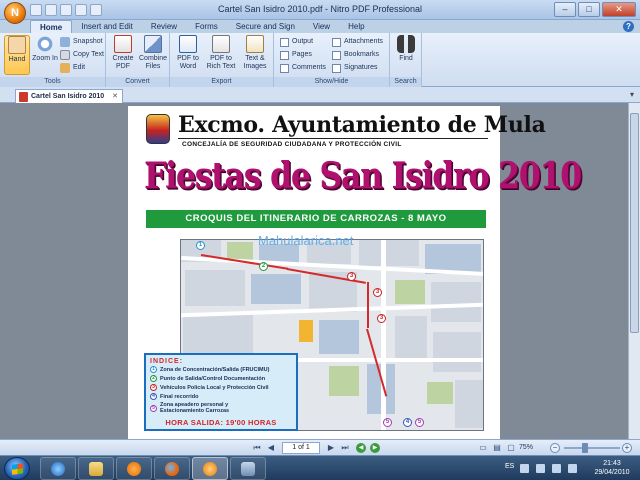 The image size is (640, 480). I want to click on pages-checkbox, so click(284, 55).